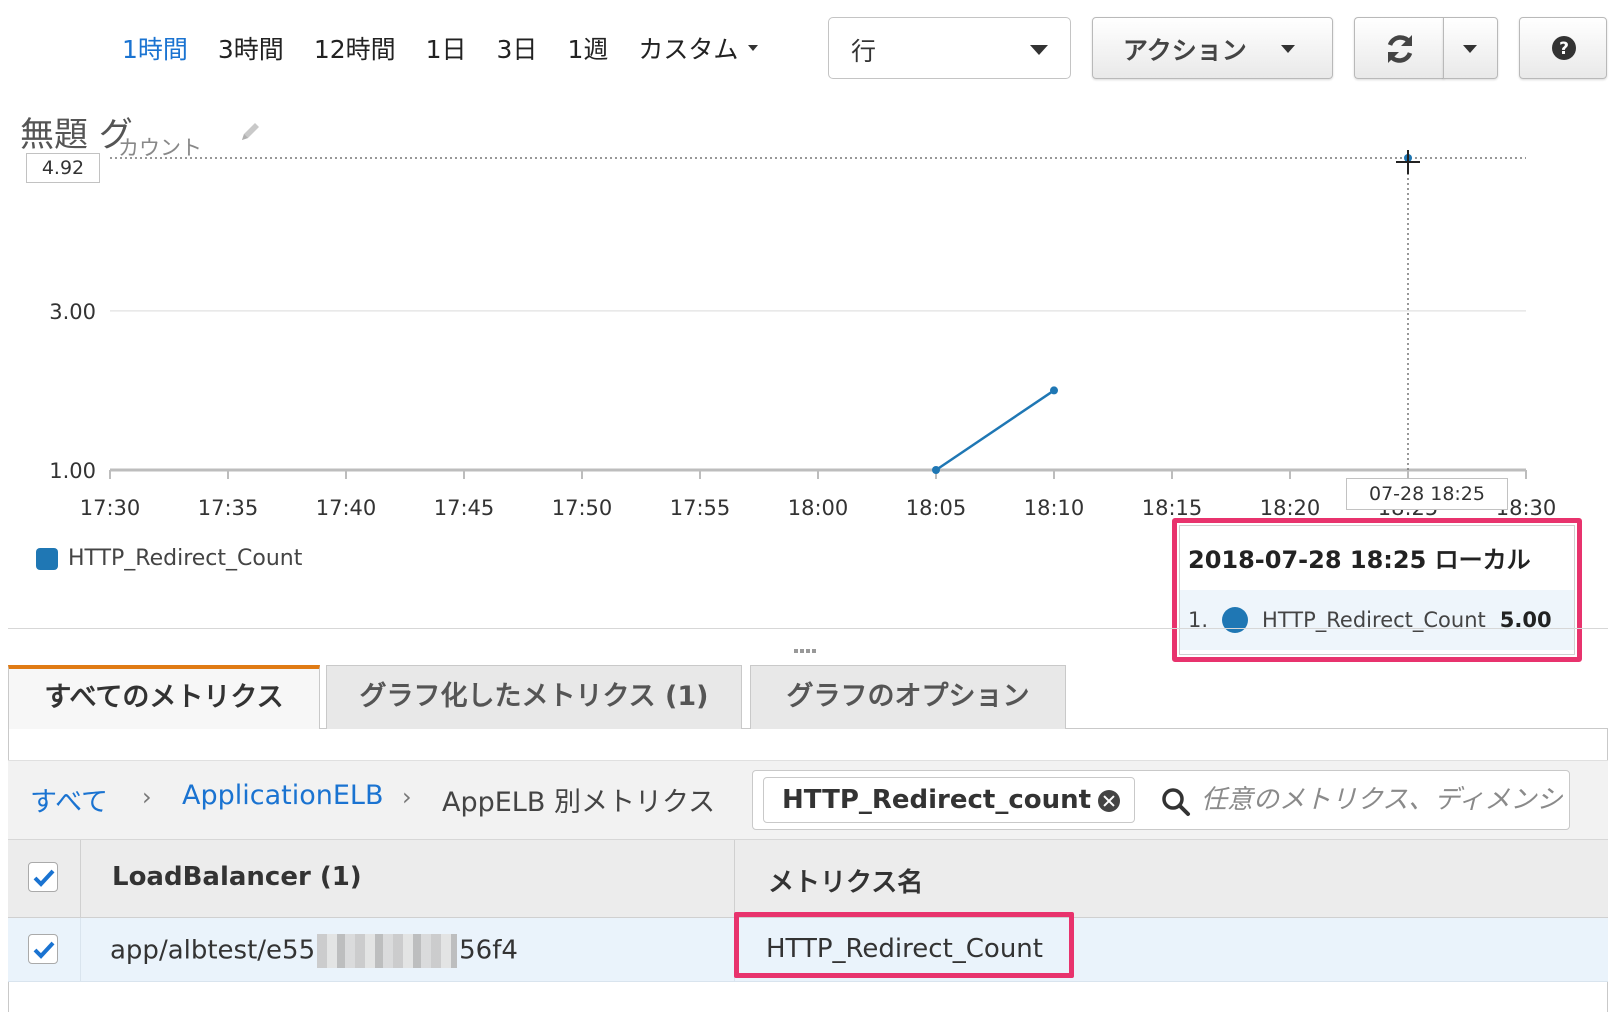  Describe the element at coordinates (949, 48) in the screenshot. I see `view-type-select: 行` at that location.